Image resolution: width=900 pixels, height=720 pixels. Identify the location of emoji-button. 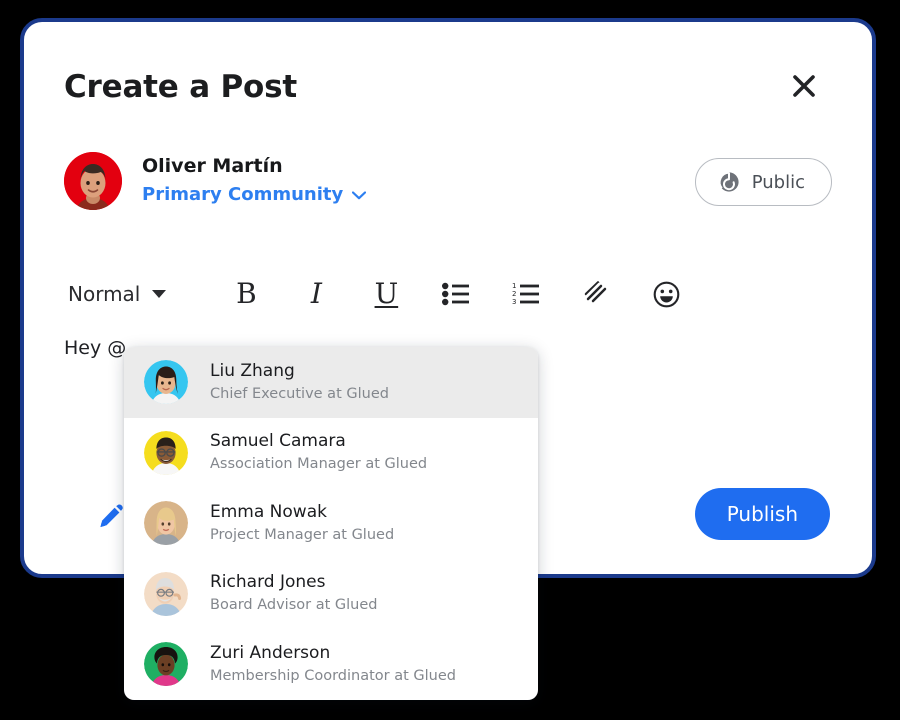
(666, 294).